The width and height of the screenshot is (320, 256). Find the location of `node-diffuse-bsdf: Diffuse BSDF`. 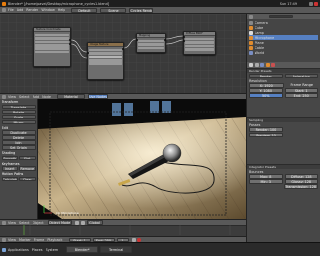

node-diffuse-bsdf: Diffuse BSDF is located at coordinates (199, 43).